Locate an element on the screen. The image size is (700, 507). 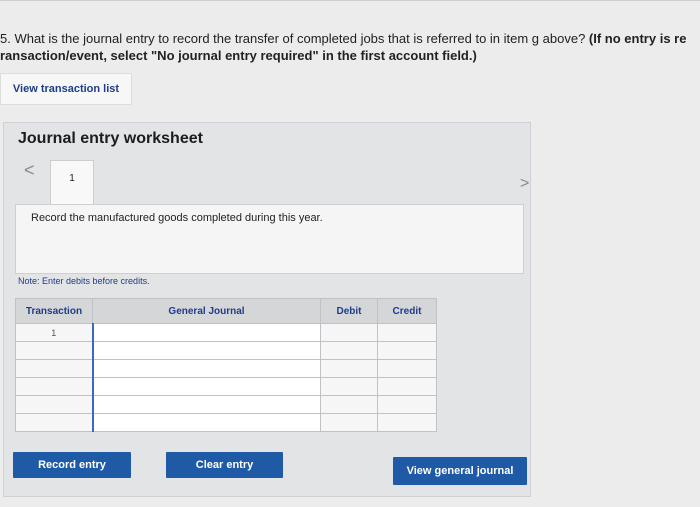
header-credit: Credit is located at coordinates (407, 311).